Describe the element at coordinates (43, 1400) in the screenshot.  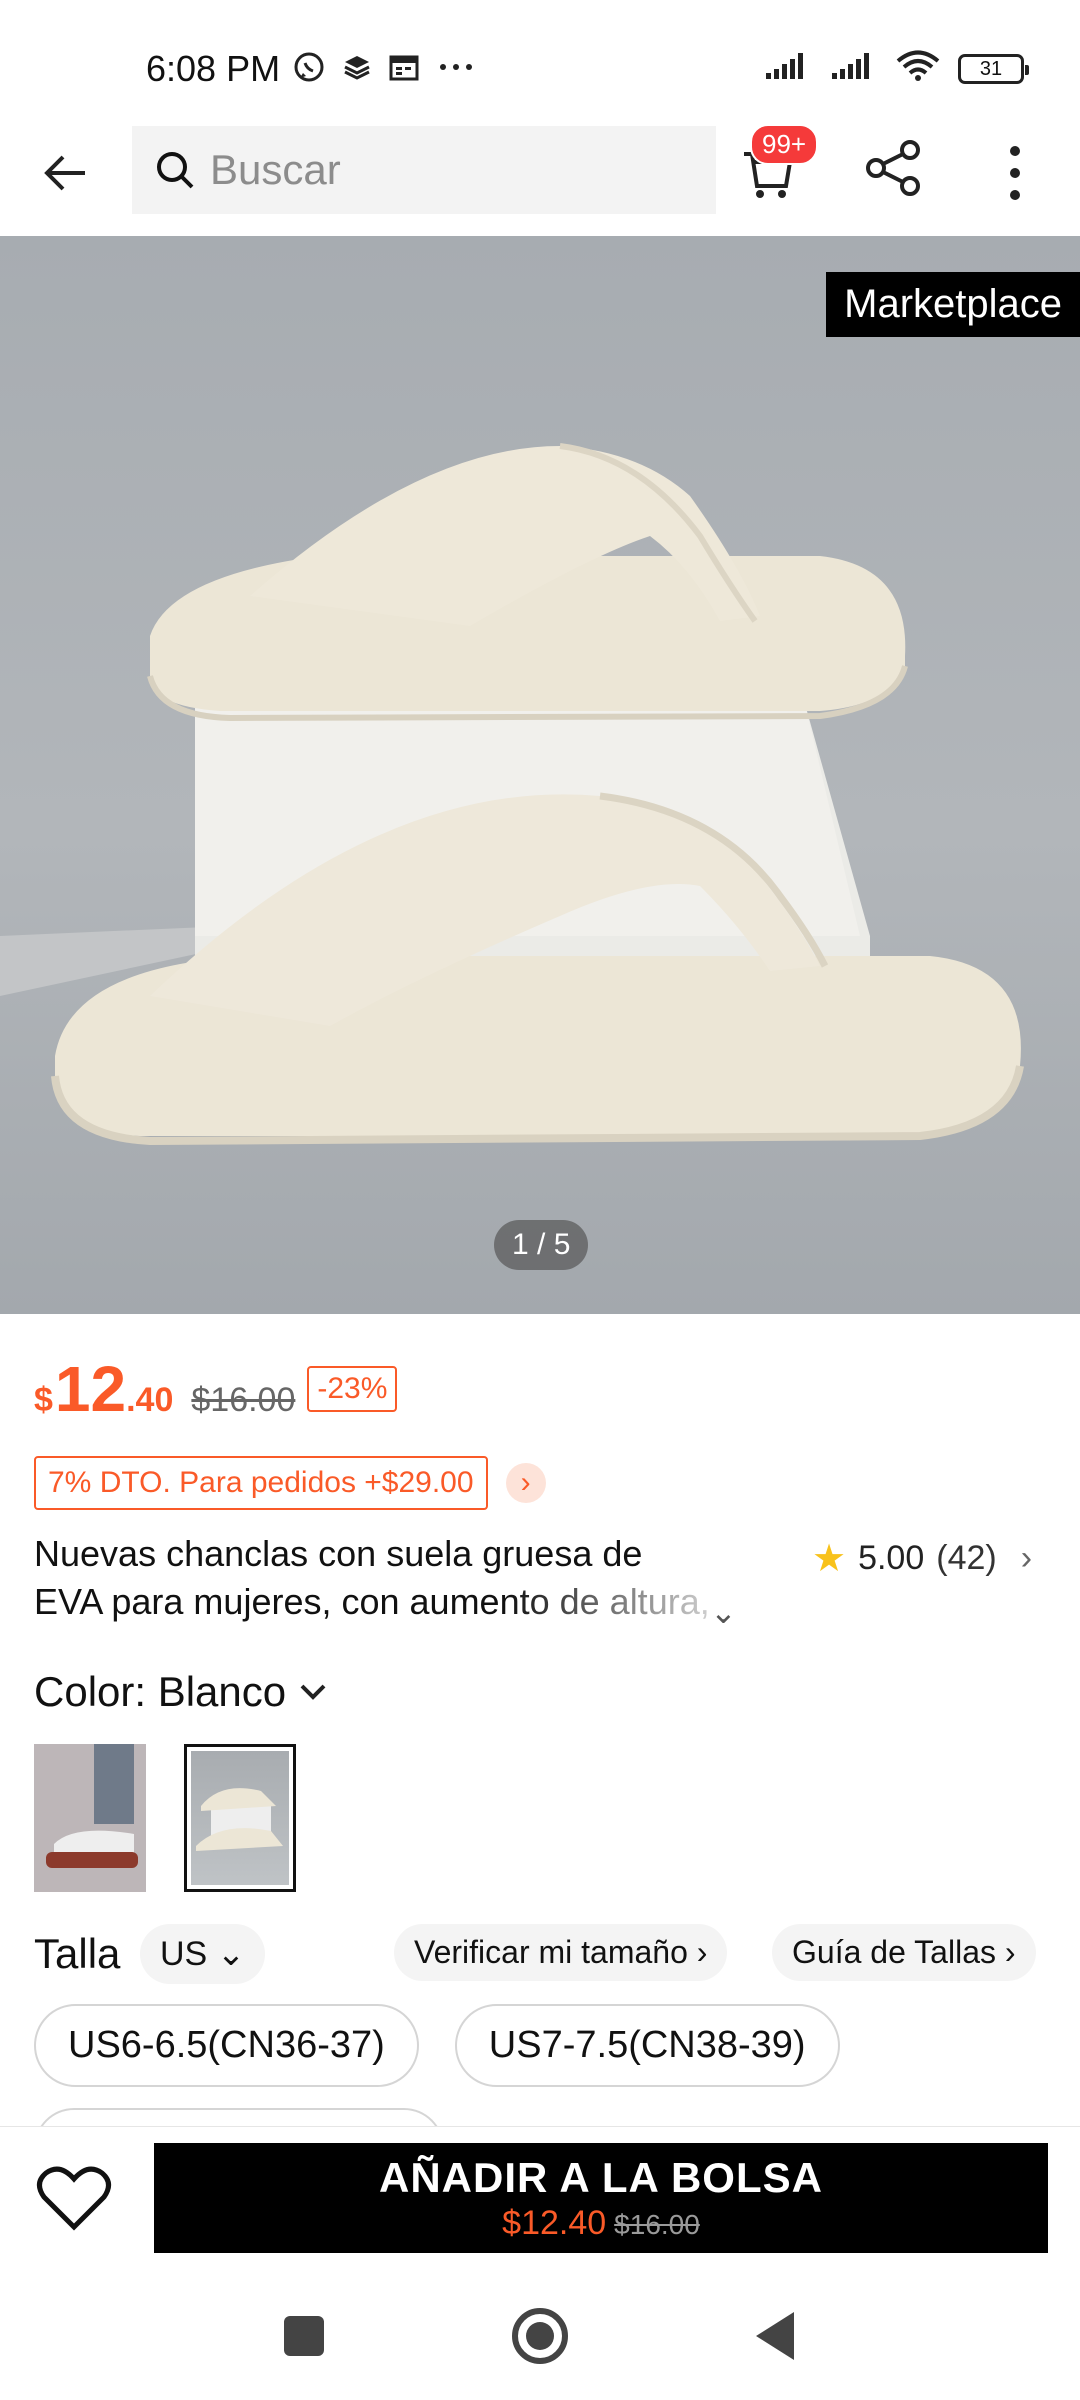
I see `price-currency: $` at that location.